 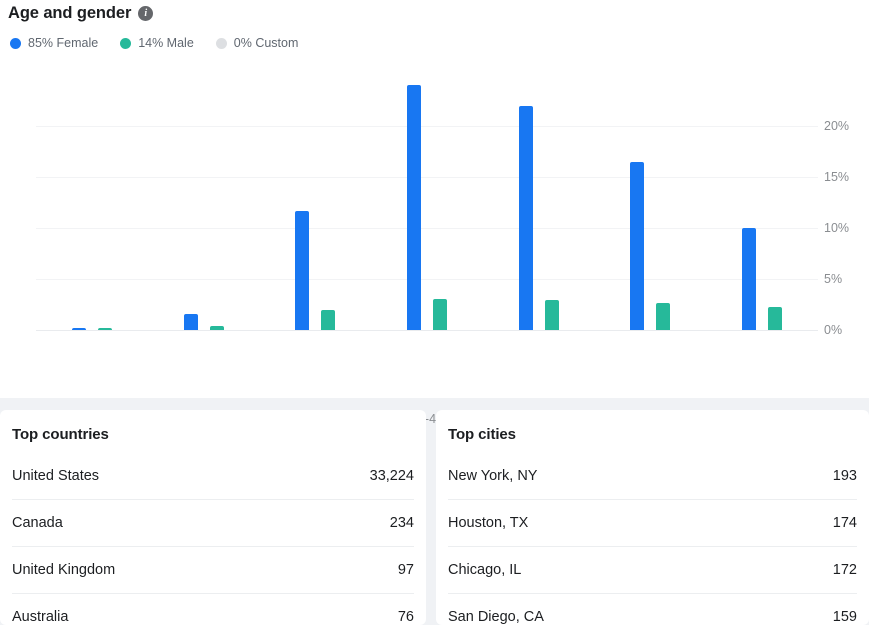 What do you see at coordinates (213, 569) in the screenshot?
I see `list-item: United Kingdom 97` at bounding box center [213, 569].